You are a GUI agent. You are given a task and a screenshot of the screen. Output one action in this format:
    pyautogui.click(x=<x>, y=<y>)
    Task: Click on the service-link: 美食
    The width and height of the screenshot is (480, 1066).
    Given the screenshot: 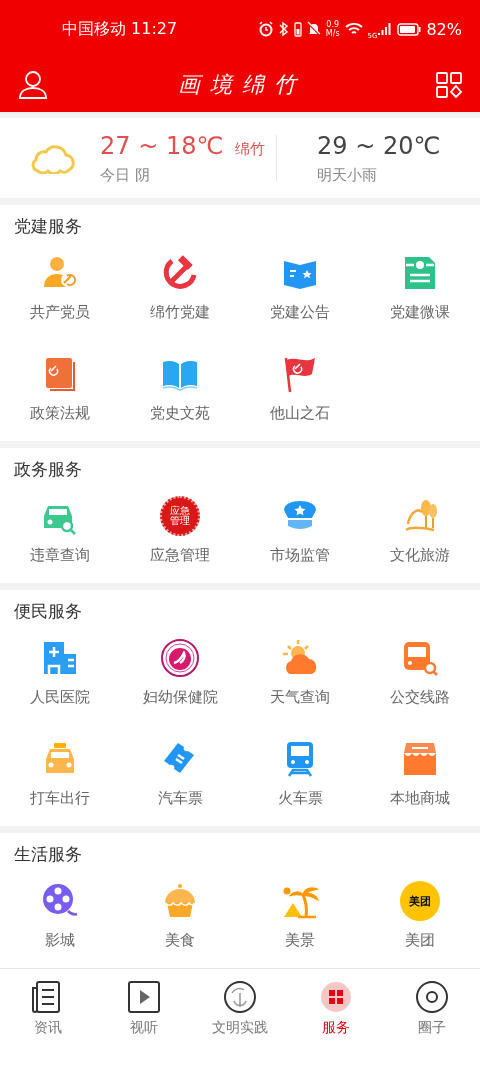 What is the action you would take?
    pyautogui.click(x=180, y=940)
    